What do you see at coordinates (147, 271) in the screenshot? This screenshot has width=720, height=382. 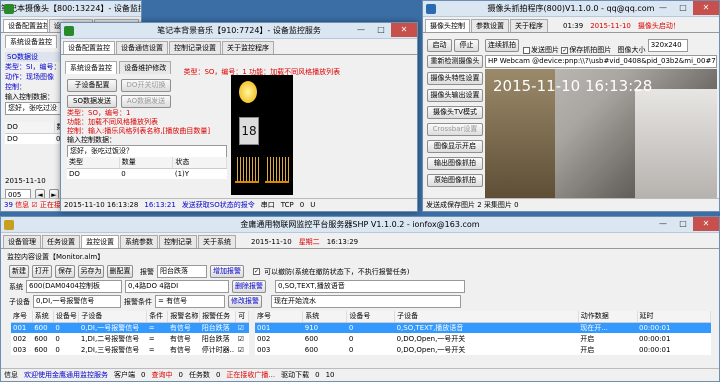 I see `alarm-label: 报警` at bounding box center [147, 271].